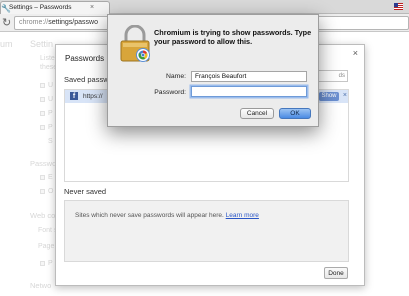  Describe the element at coordinates (257, 113) in the screenshot. I see `cancel-button: Cancel` at that location.